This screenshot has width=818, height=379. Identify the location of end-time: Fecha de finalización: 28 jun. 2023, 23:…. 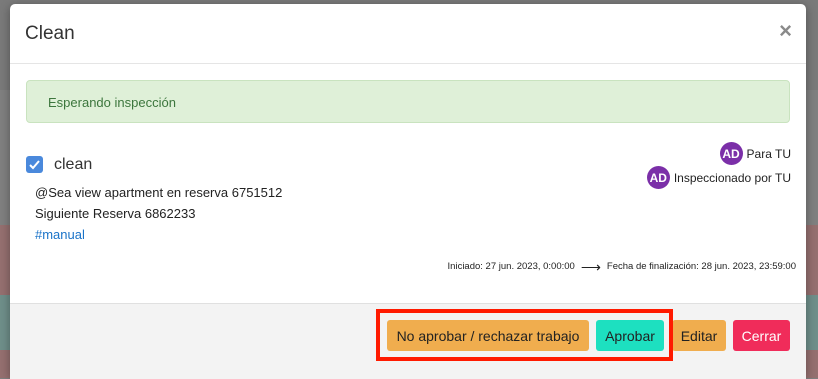
(701, 266).